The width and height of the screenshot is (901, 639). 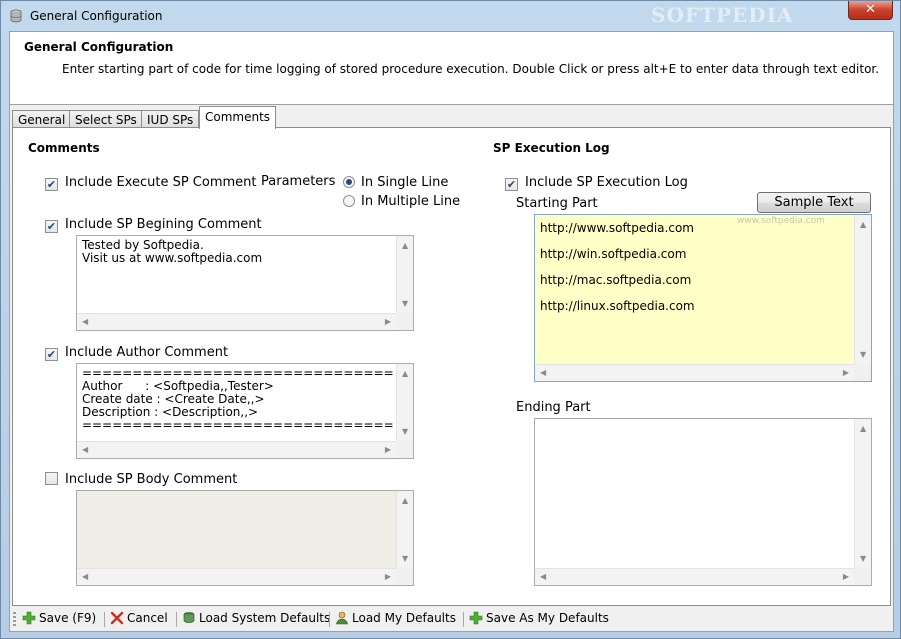 I want to click on execute-comment-checkbox: ✔, so click(x=51, y=184).